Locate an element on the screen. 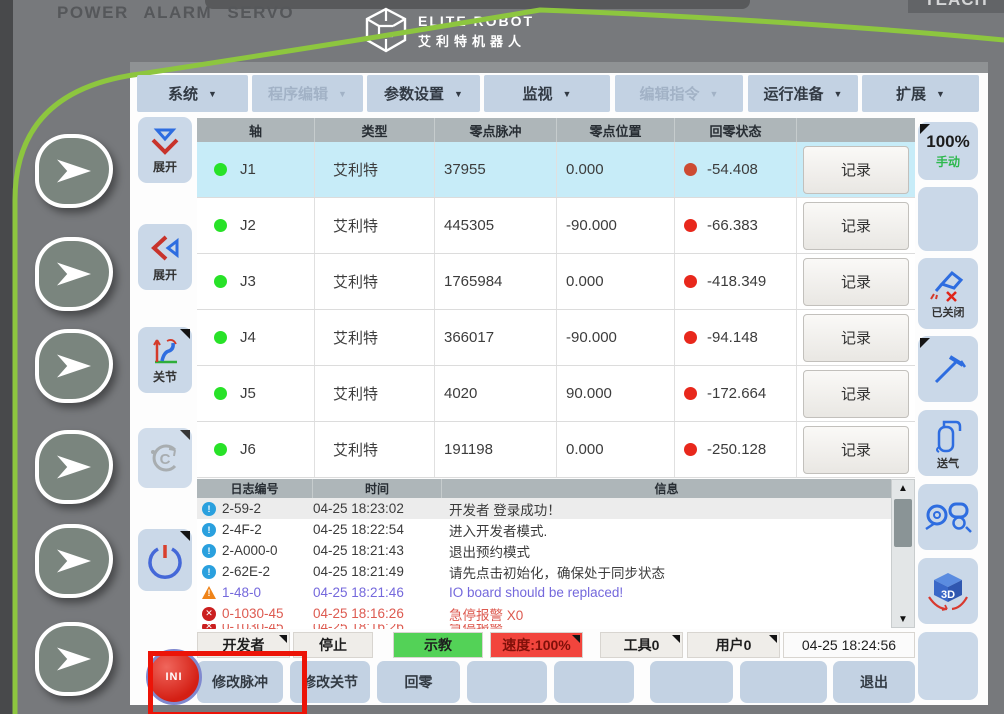  annotation-highlight-box is located at coordinates (227, 682).